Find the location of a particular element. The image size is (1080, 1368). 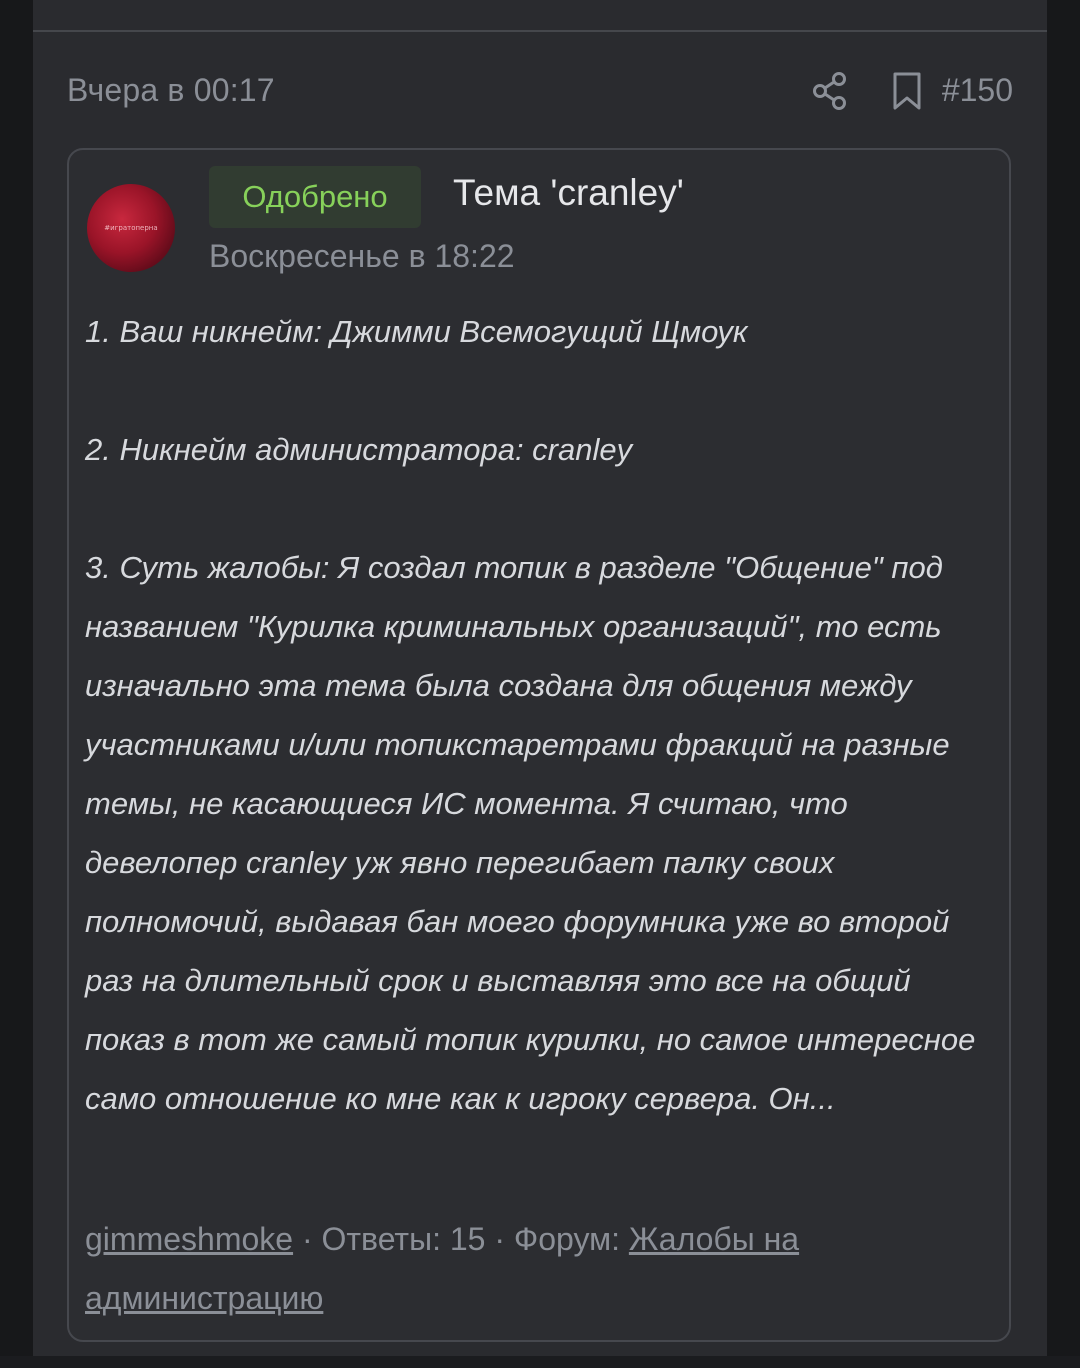

bookmark-icon is located at coordinates (907, 91).